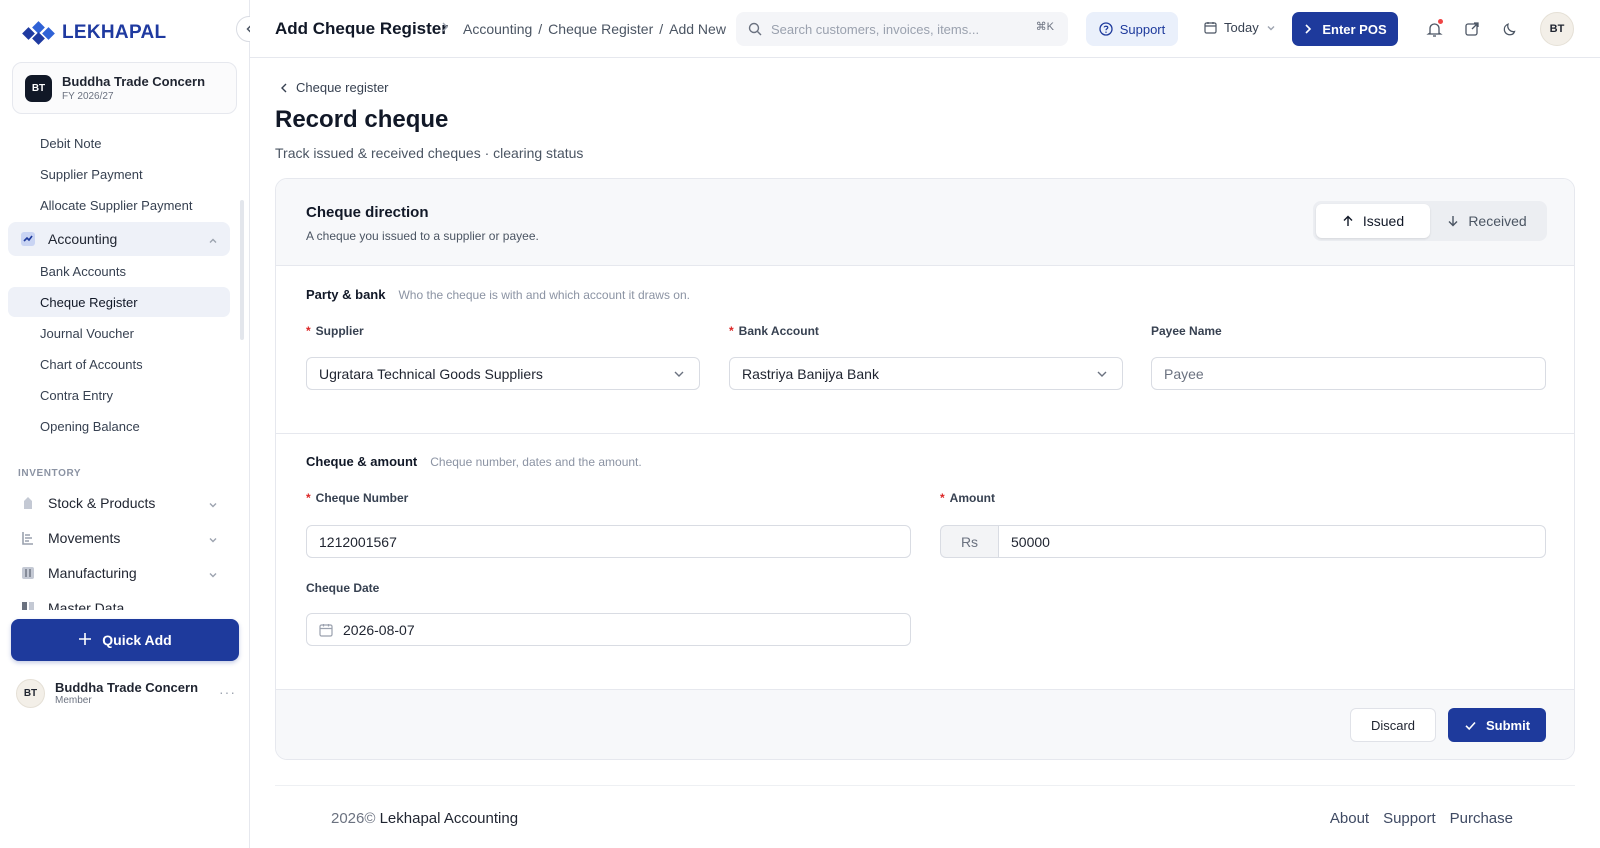 Image resolution: width=1600 pixels, height=848 pixels. I want to click on cheque-number-input: 1212001567, so click(608, 541).